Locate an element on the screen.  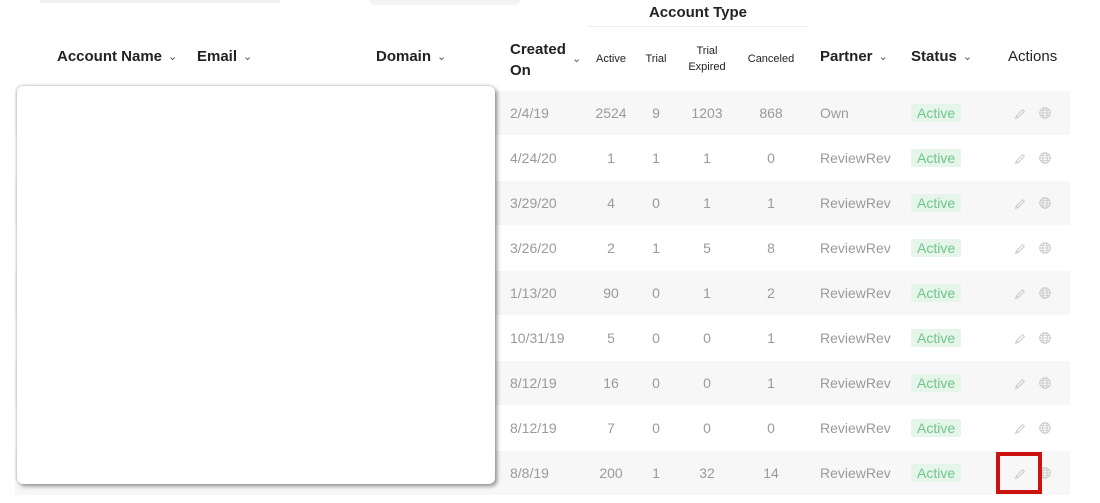
cell-created-on: 2/4/19 is located at coordinates (529, 113).